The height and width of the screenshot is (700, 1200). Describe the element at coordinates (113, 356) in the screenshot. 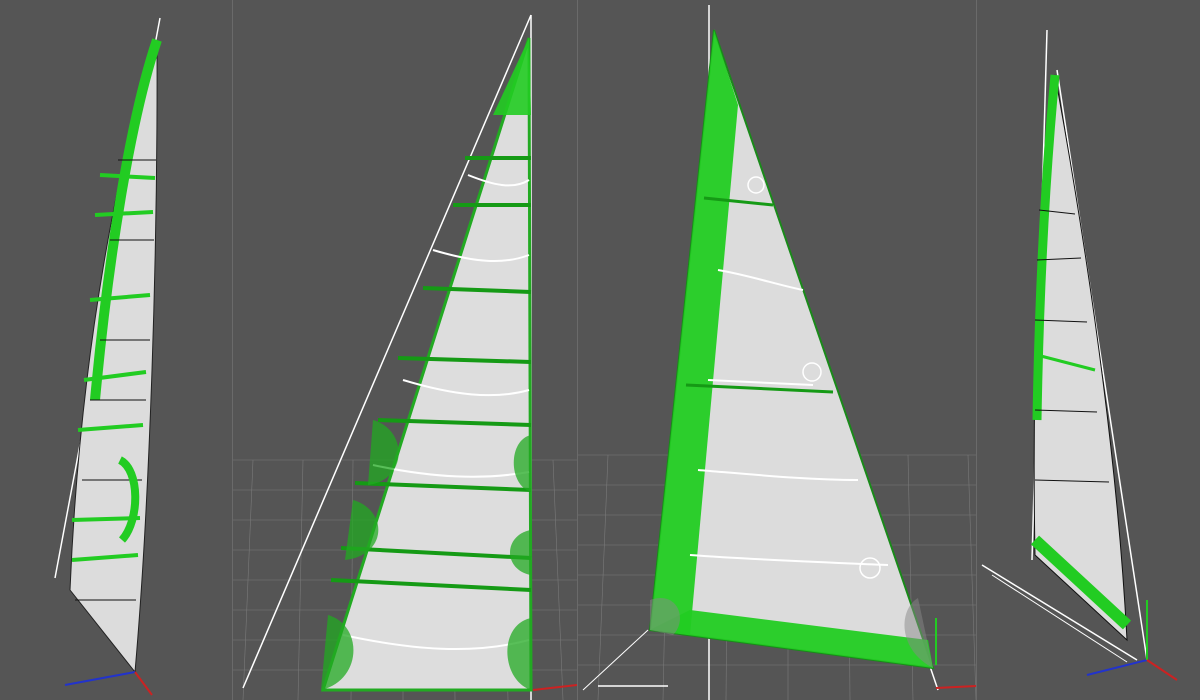

I see `sail-surface` at that location.